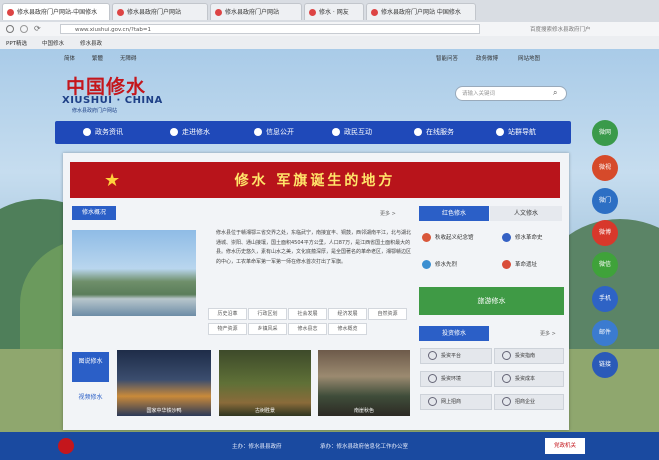 Image resolution: width=659 pixels, height=460 pixels. What do you see at coordinates (69, 58) in the screenshot?
I see `top-link: 简体` at bounding box center [69, 58].